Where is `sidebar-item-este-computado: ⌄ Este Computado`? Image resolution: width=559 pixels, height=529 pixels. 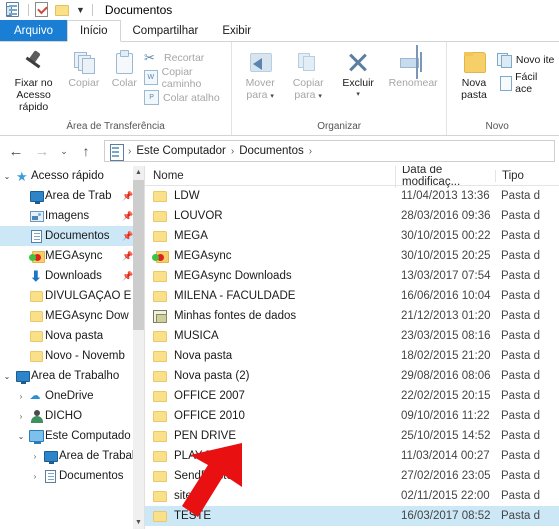
sidebar-item-este-computado: ⌄ Este Computado is located at coordinates (66, 436).